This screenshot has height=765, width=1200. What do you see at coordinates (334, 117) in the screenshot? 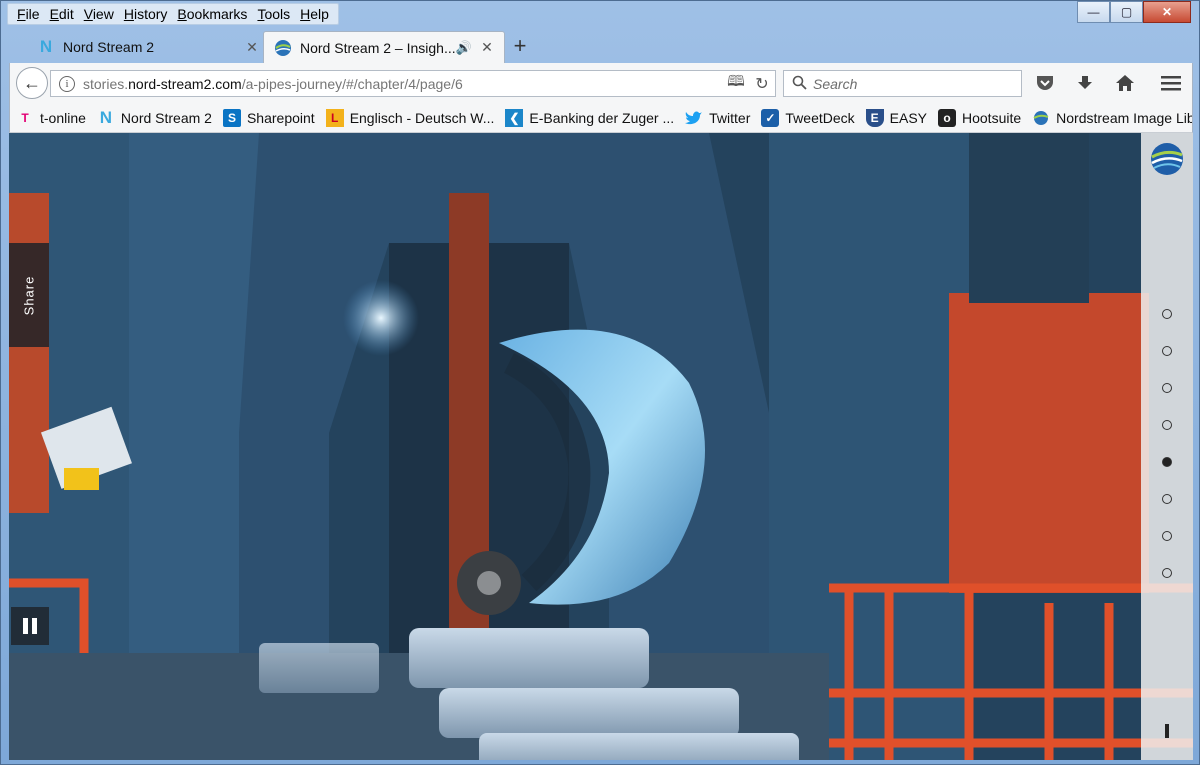
I see `leo-dictionary-icon: L` at bounding box center [334, 117].